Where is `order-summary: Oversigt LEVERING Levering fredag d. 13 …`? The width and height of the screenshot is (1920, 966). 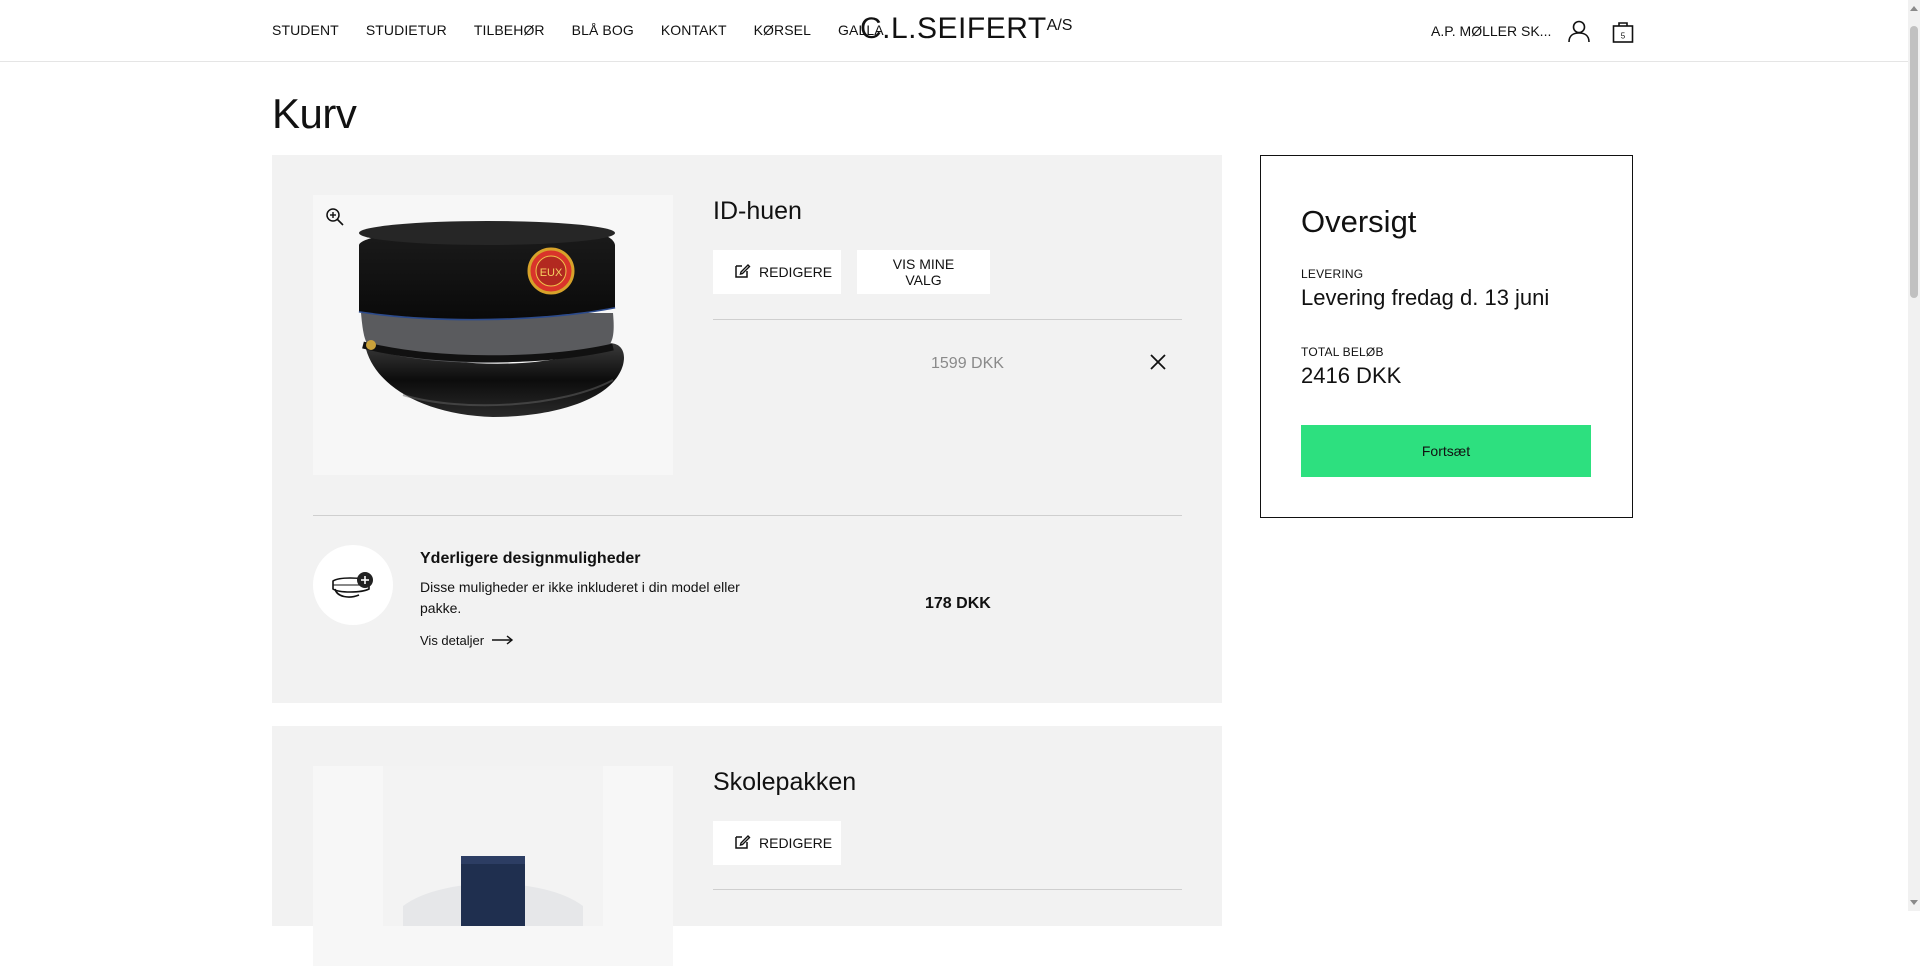 order-summary: Oversigt LEVERING Levering fredag d. 13 … is located at coordinates (1446, 336).